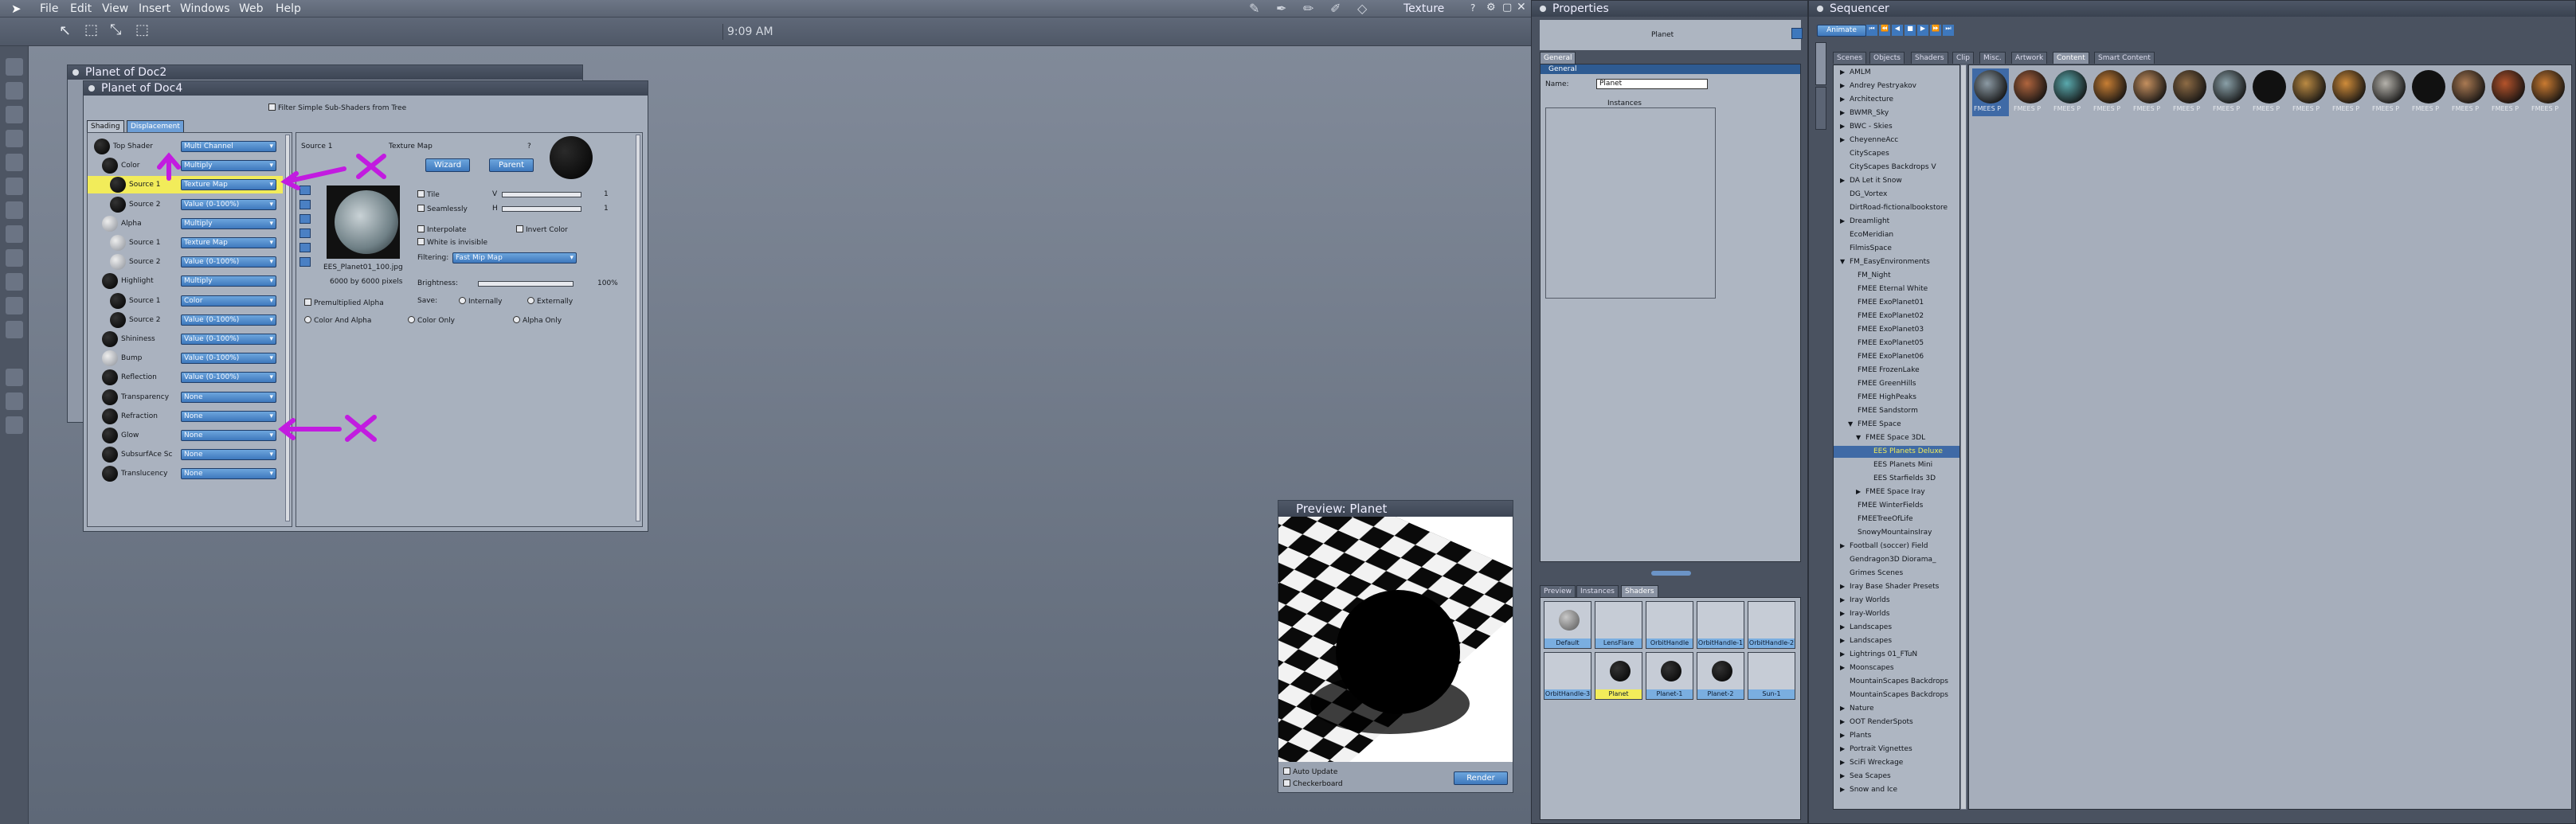  Describe the element at coordinates (1896, 506) in the screenshot. I see `tree-item: FMEE WinterFields` at that location.